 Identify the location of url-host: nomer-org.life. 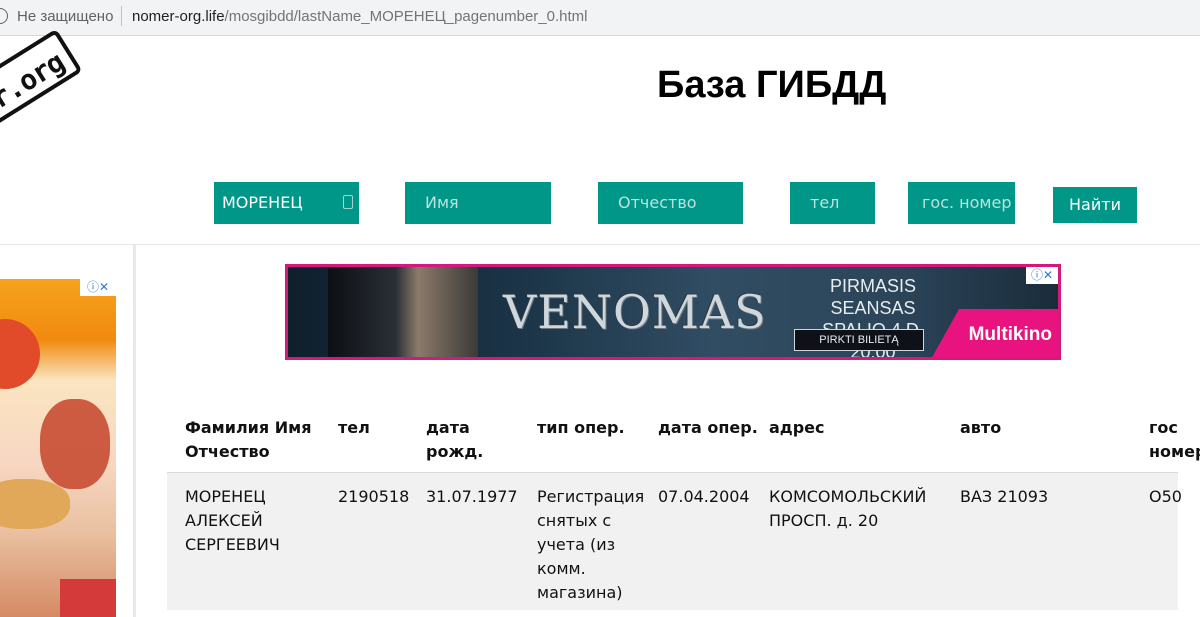
(178, 16).